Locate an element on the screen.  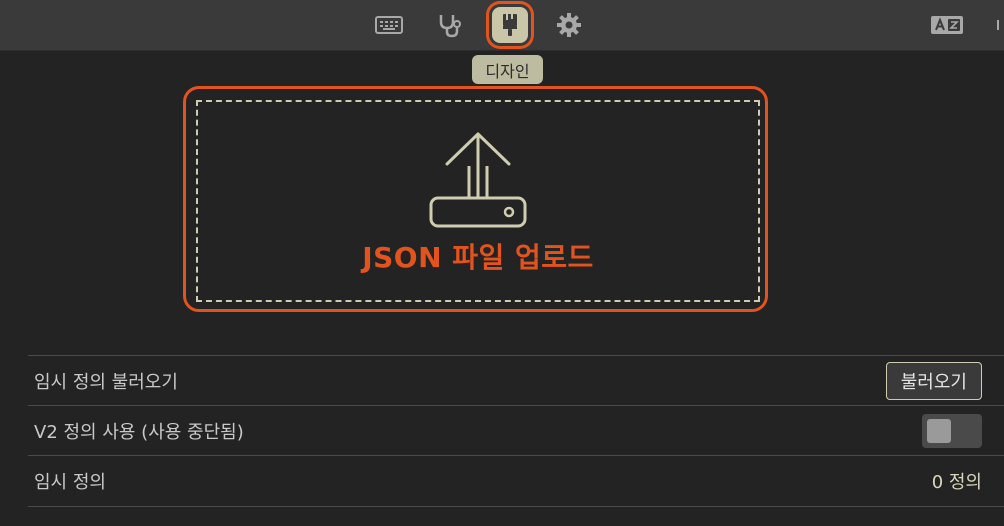
chevron-down-icon is located at coordinates (996, 25).